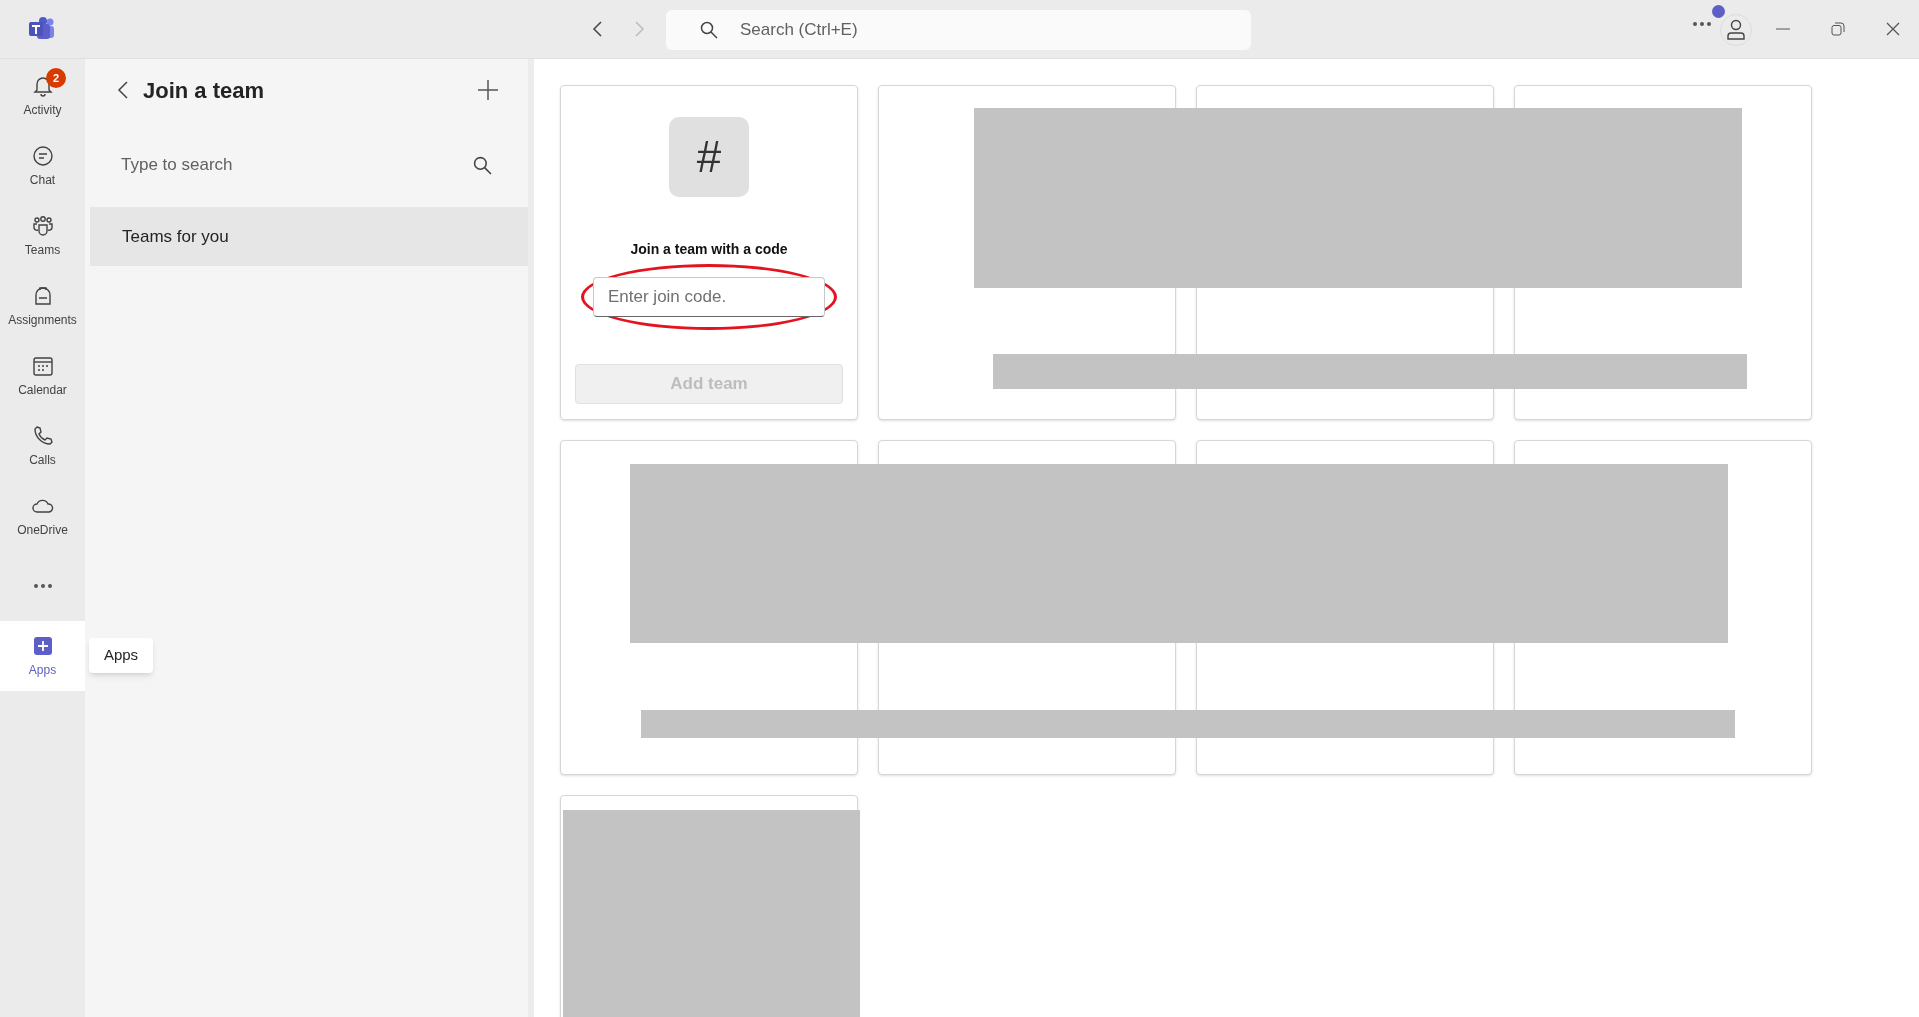  What do you see at coordinates (42, 155) in the screenshot?
I see `chat-icon` at bounding box center [42, 155].